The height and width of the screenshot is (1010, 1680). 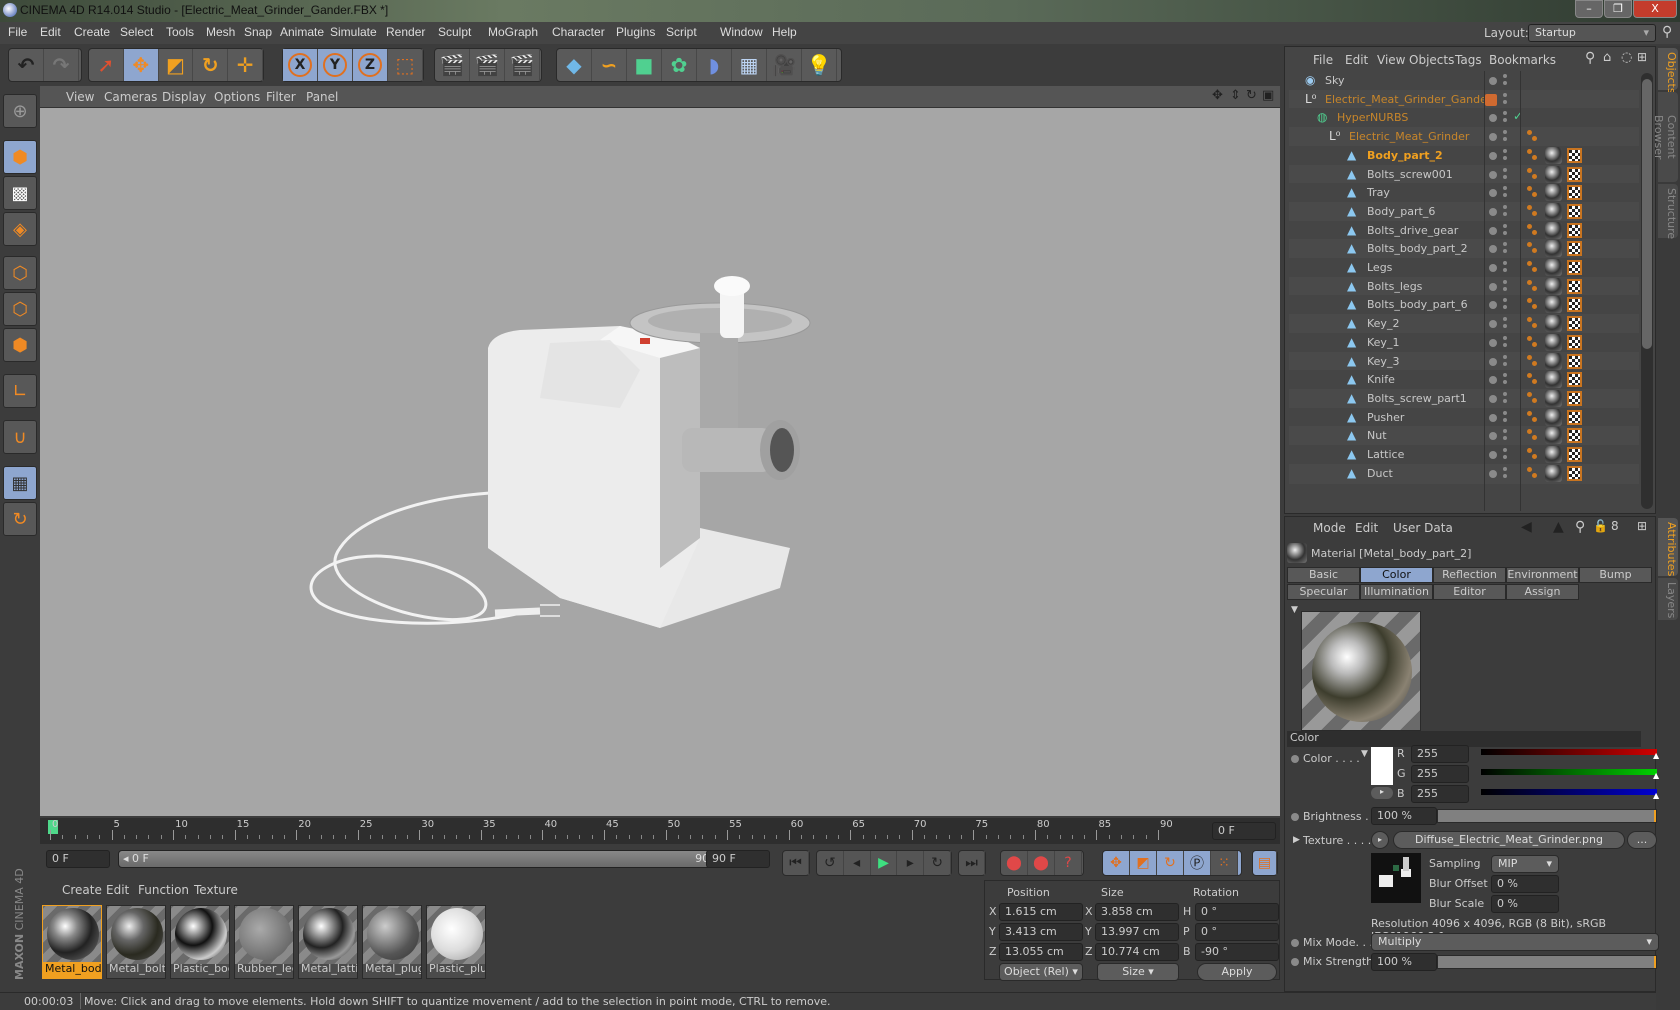 What do you see at coordinates (1237, 932) in the screenshot?
I see `rotation-p-field: 0 °` at bounding box center [1237, 932].